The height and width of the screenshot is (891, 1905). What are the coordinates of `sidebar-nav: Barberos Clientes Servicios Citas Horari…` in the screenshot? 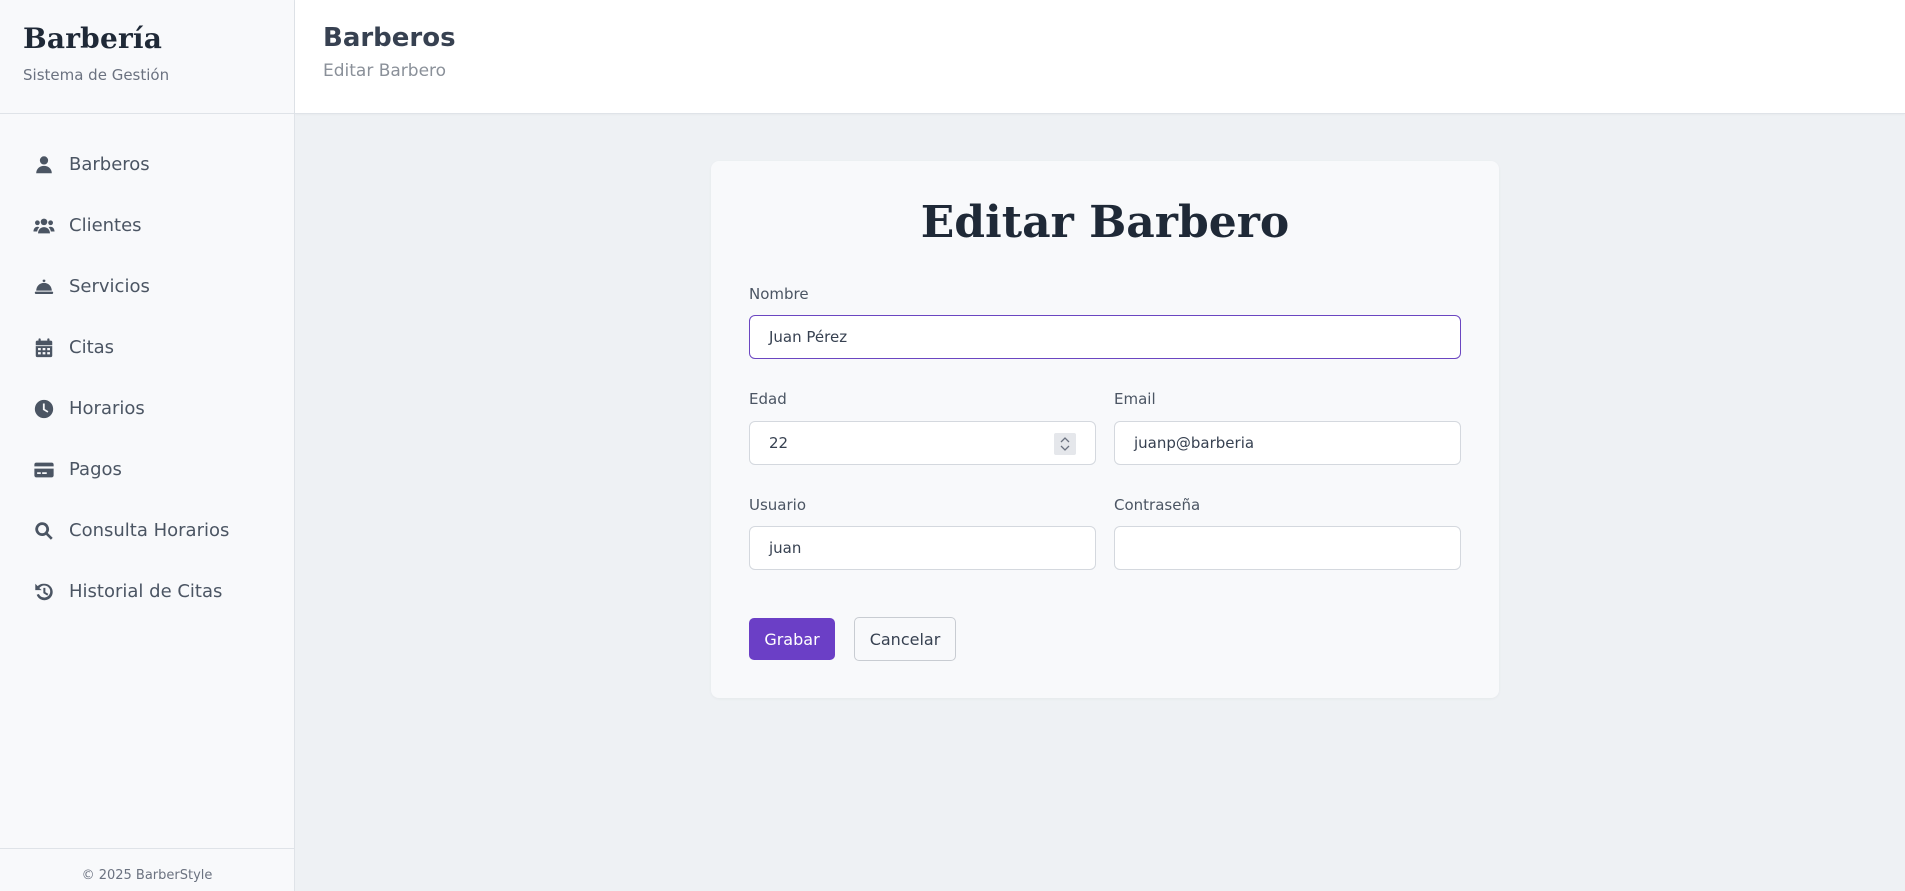 It's located at (147, 368).